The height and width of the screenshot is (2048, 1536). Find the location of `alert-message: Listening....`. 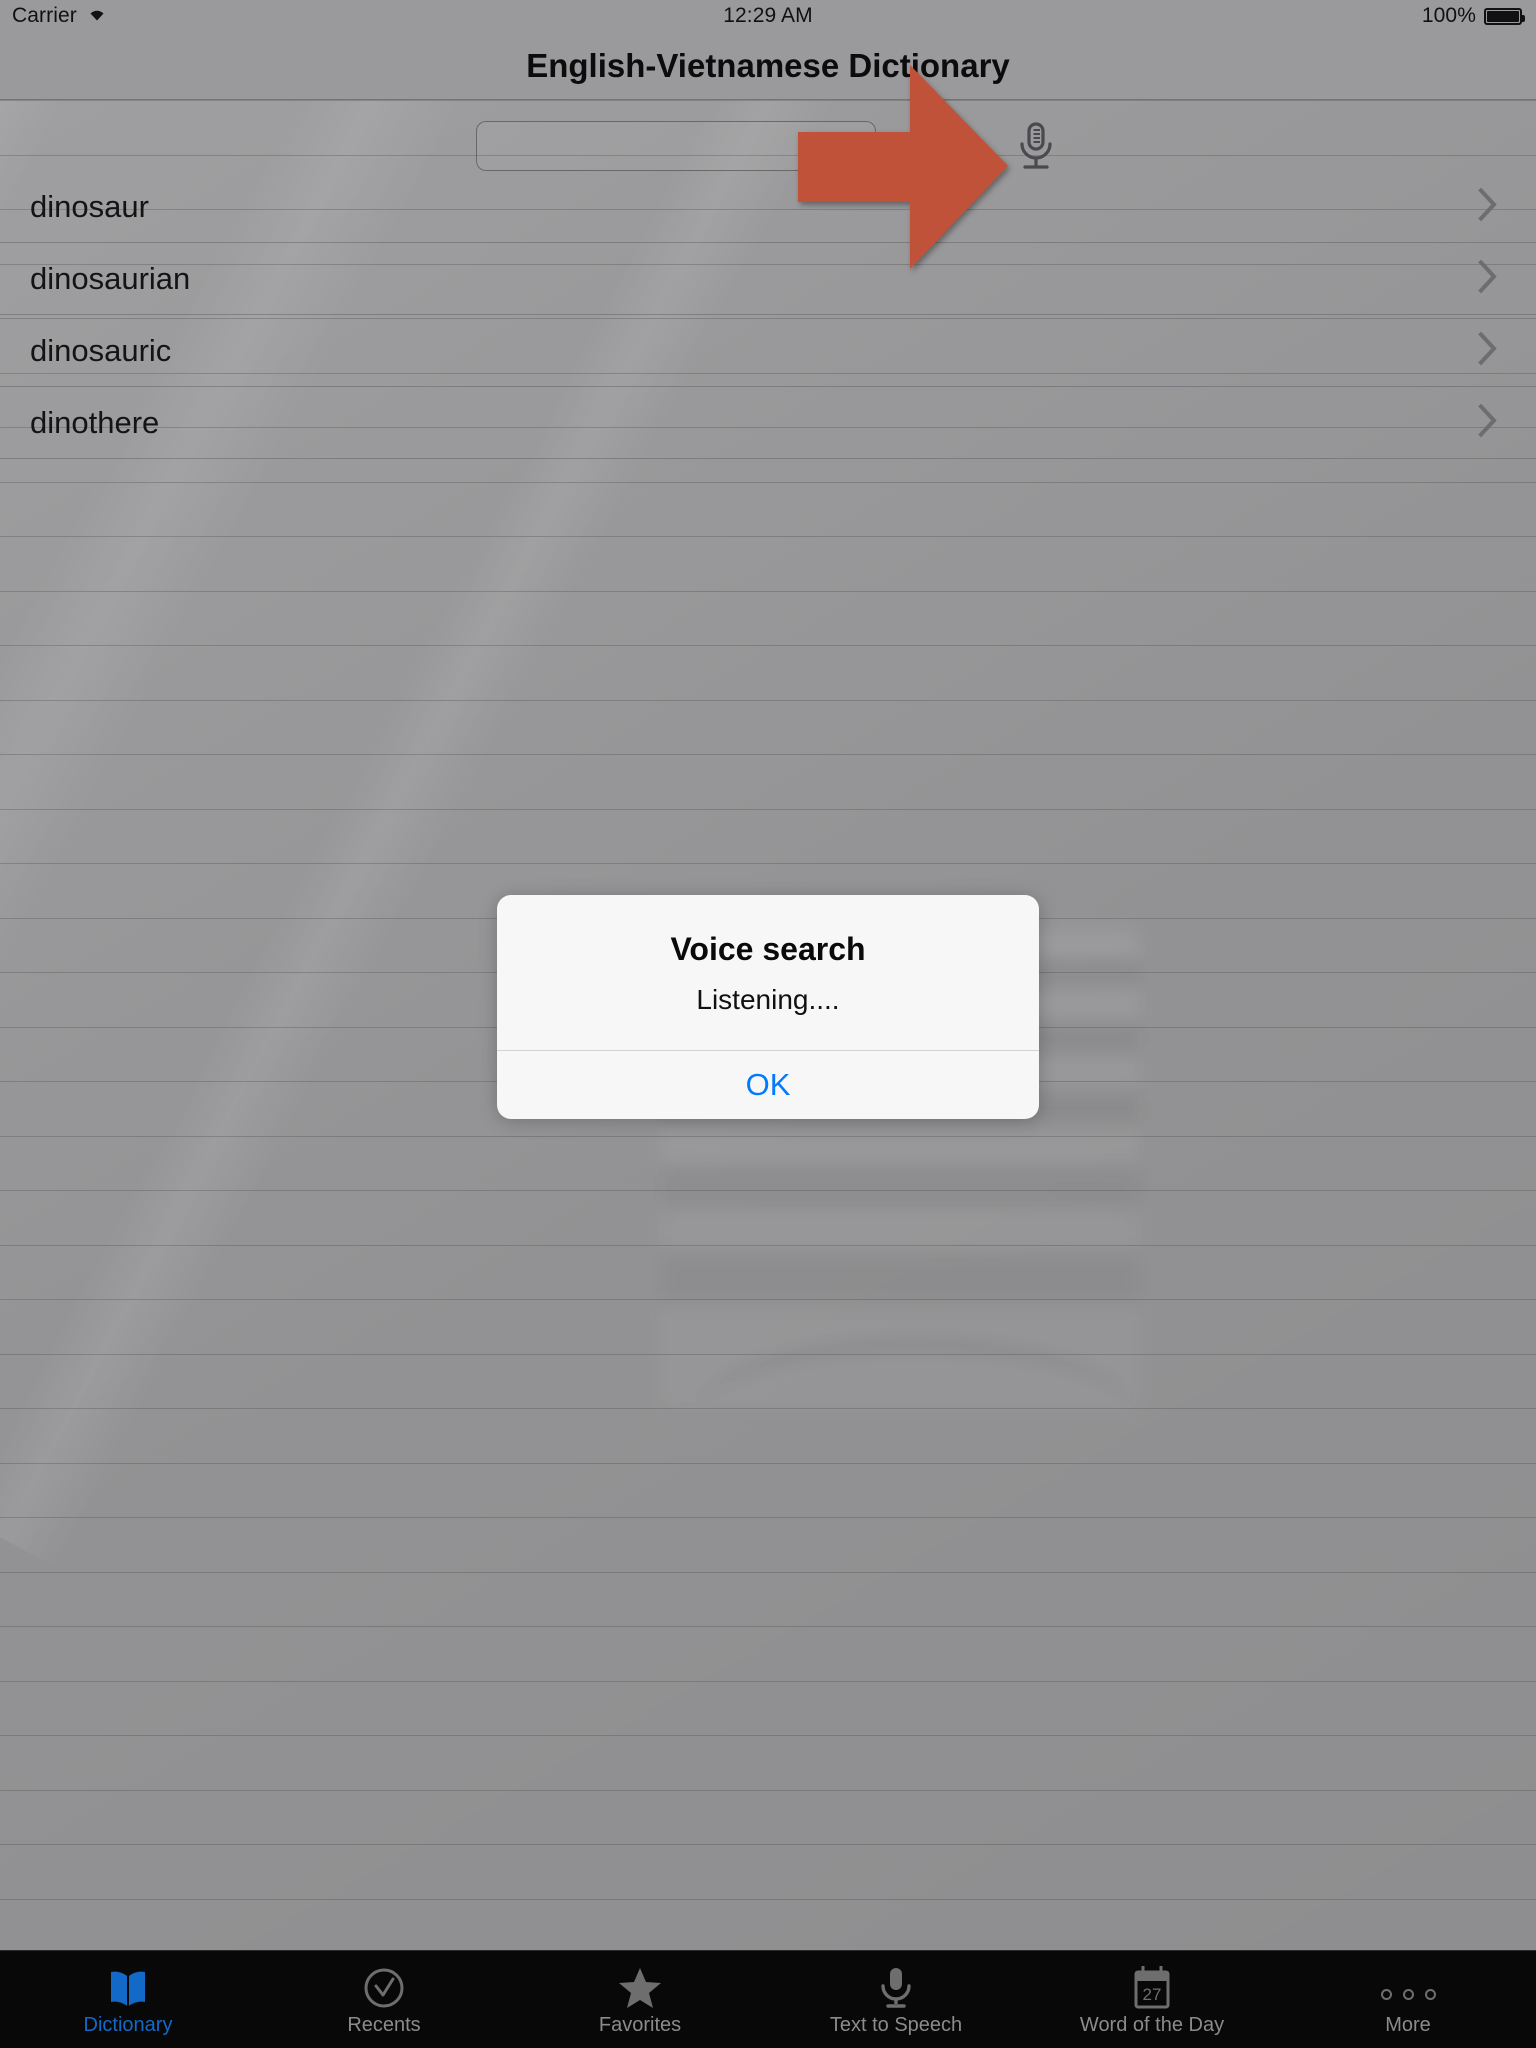

alert-message: Listening.... is located at coordinates (768, 999).